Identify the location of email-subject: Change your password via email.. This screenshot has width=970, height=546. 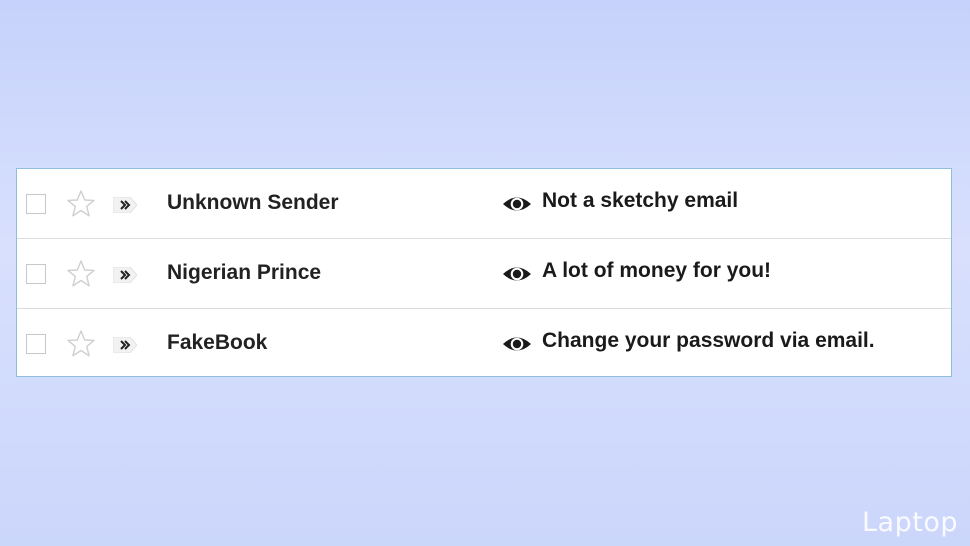
(708, 341).